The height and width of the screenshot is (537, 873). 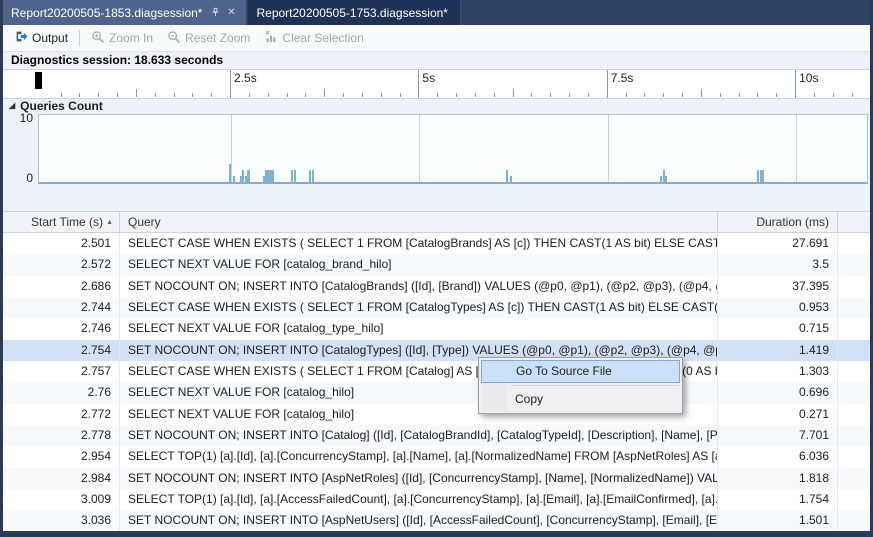 What do you see at coordinates (61, 393) in the screenshot?
I see `cell-start-time: 2.76` at bounding box center [61, 393].